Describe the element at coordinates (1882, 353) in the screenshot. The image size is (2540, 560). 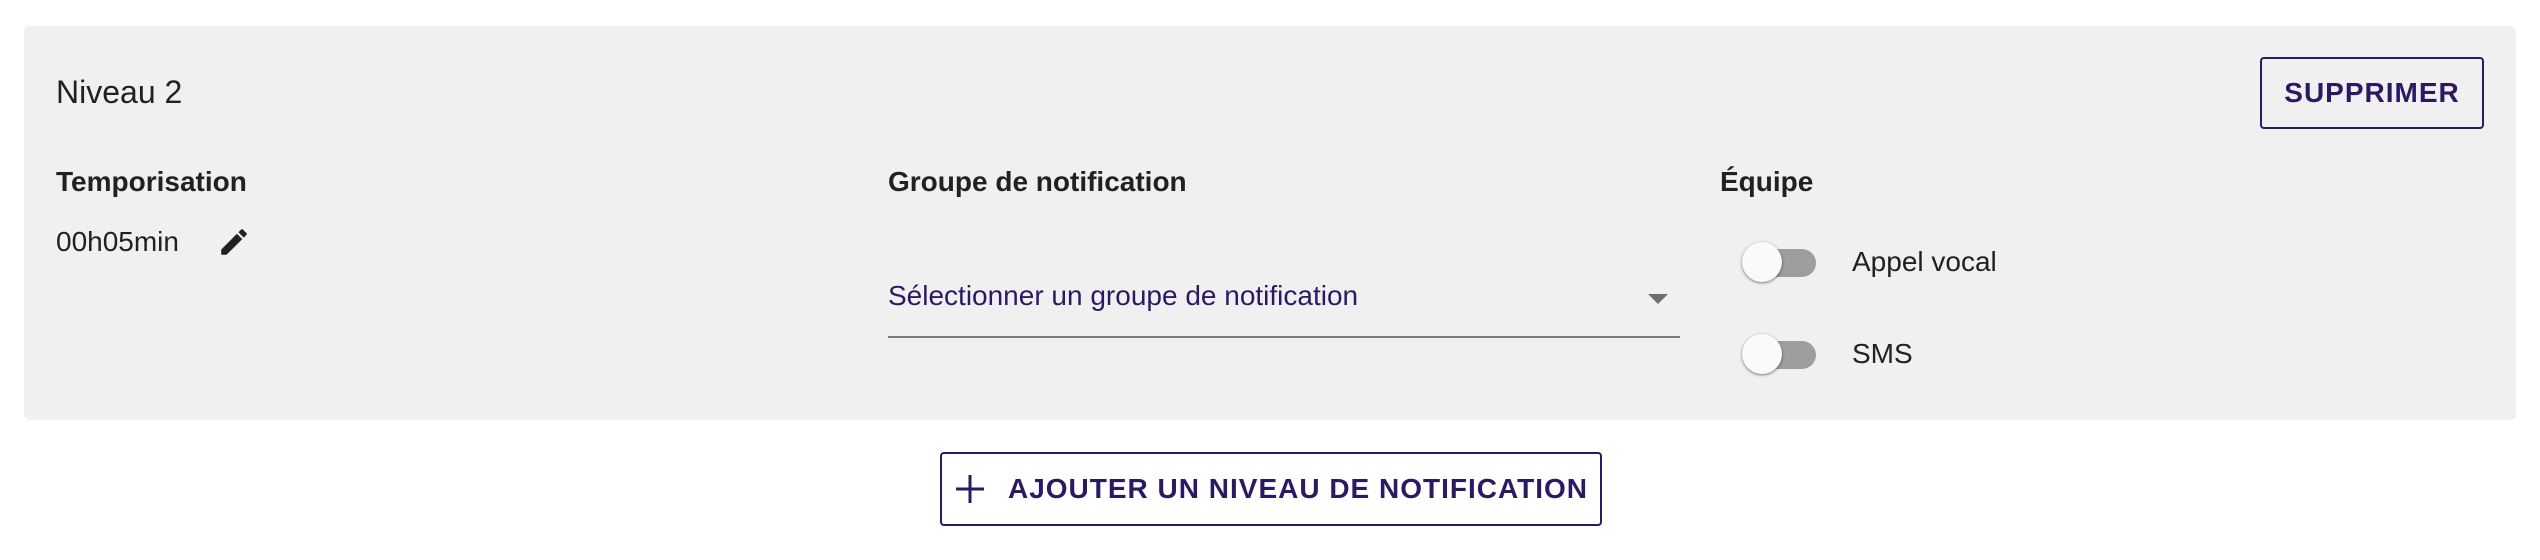
I see `sms-label: SMS` at that location.